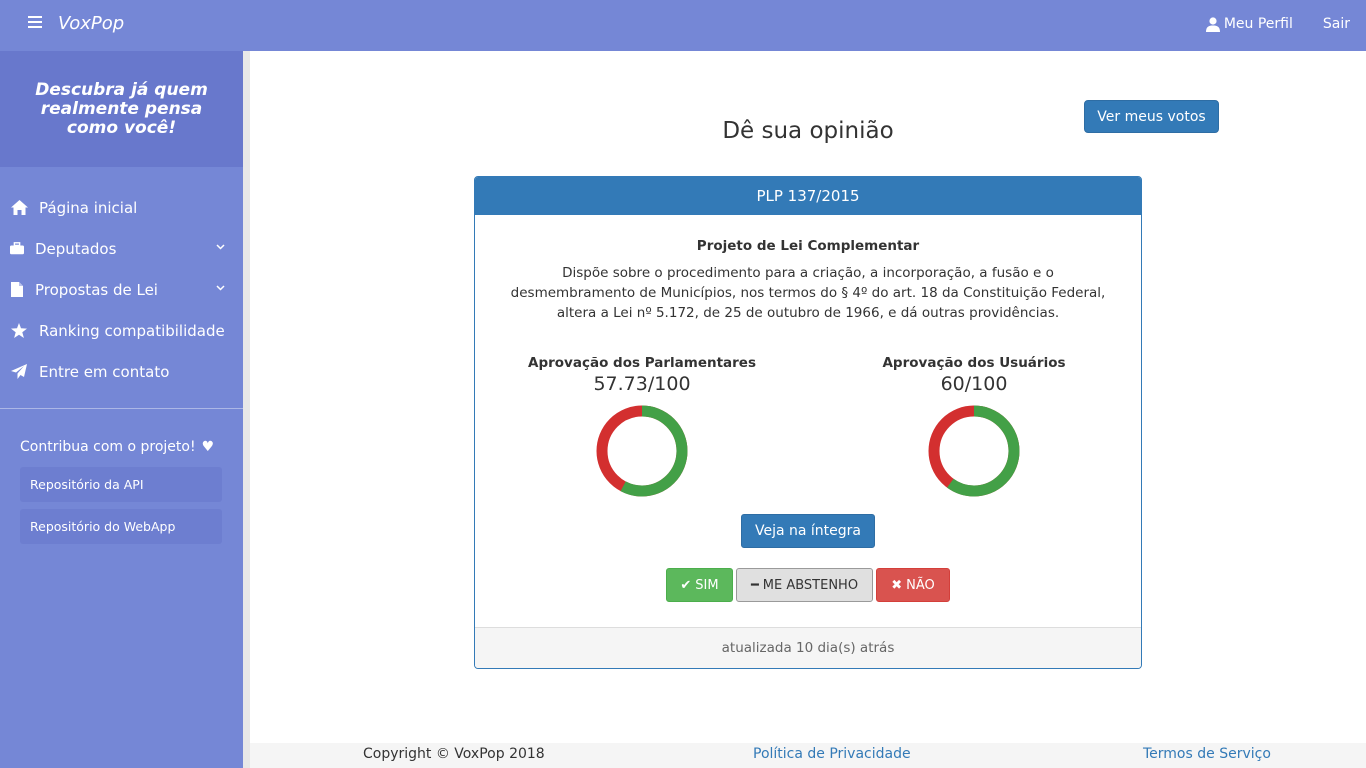  Describe the element at coordinates (974, 451) in the screenshot. I see `users-donut-chart` at that location.